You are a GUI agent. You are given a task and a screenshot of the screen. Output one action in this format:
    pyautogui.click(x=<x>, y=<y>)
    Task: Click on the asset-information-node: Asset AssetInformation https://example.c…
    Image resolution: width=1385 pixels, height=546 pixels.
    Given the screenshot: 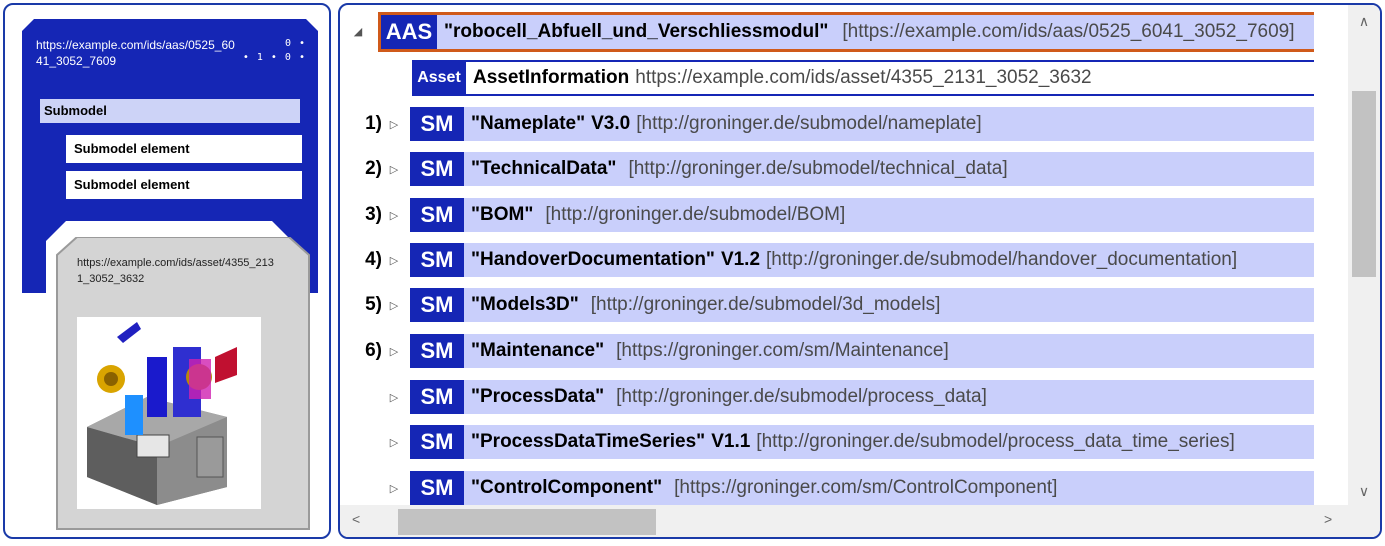 What is the action you would take?
    pyautogui.click(x=863, y=78)
    